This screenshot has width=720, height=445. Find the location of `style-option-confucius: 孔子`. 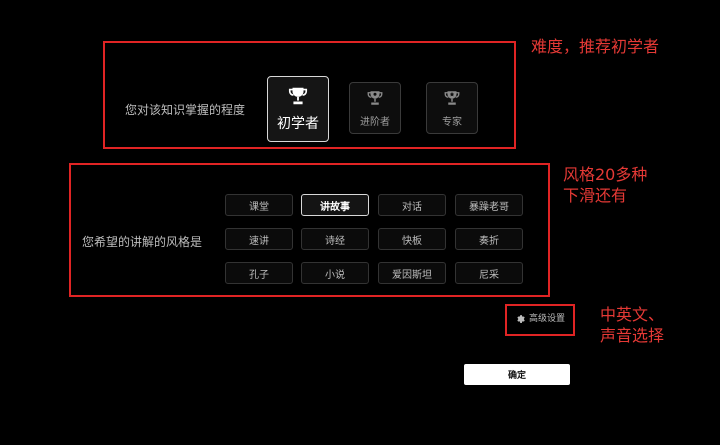

style-option-confucius: 孔子 is located at coordinates (259, 273).